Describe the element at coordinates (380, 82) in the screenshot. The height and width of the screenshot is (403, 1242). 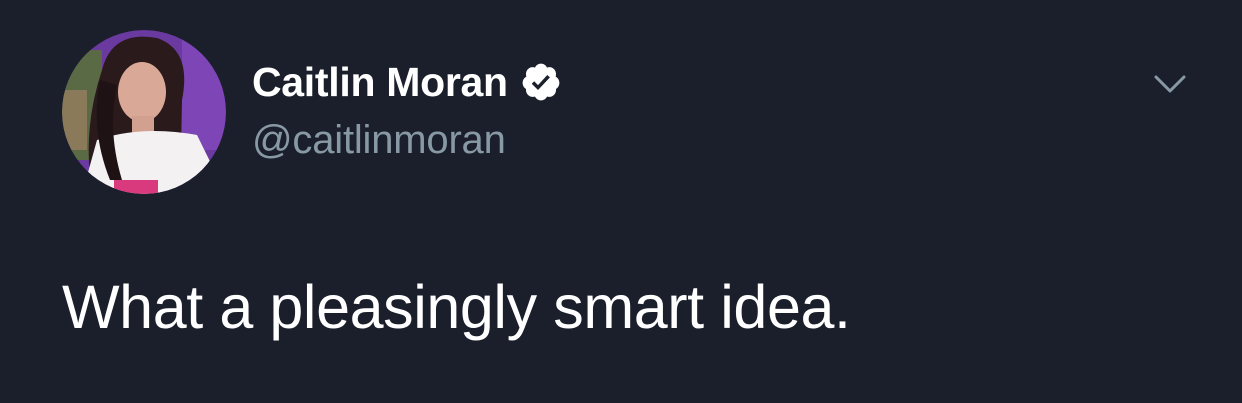
I see `display-name: Caitlin Moran` at that location.